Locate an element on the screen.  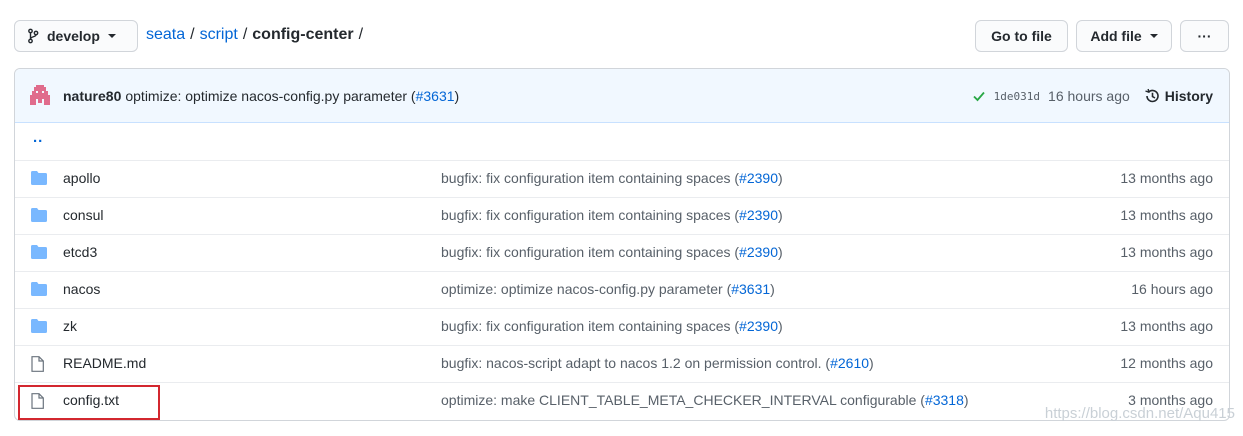
breadcrumb-current: config-center is located at coordinates (303, 34).